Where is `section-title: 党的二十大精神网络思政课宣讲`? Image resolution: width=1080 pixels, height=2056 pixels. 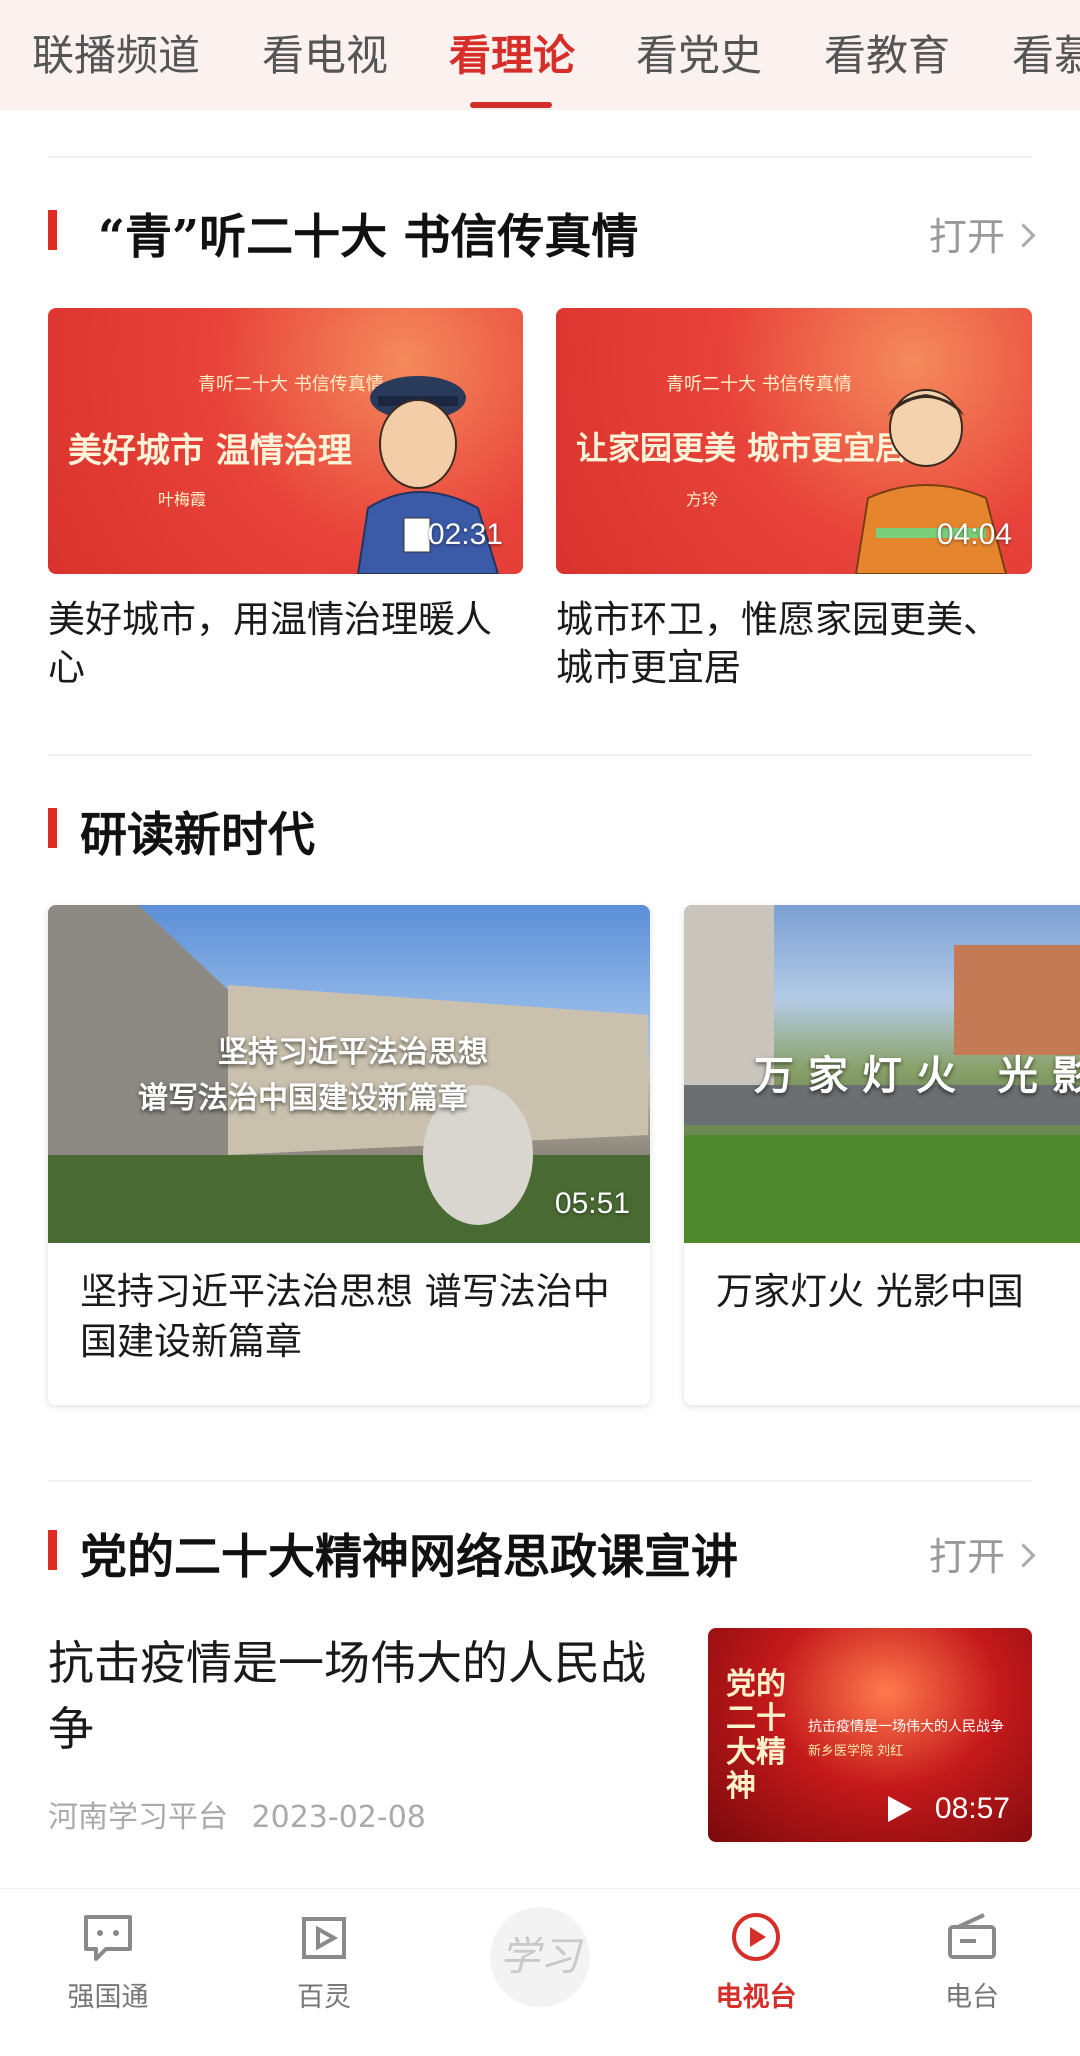
section-title: 党的二十大精神网络思政课宣讲 is located at coordinates (409, 1557).